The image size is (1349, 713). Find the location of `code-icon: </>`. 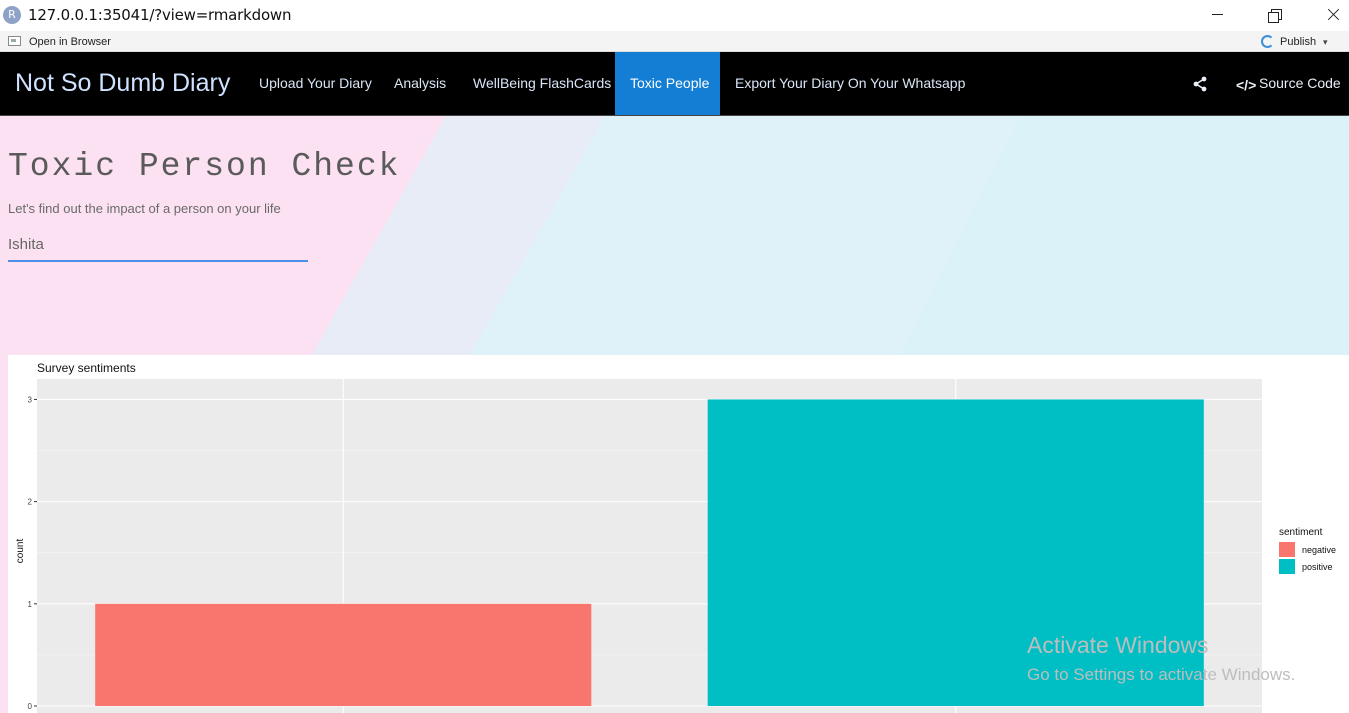

code-icon: </> is located at coordinates (1246, 85).